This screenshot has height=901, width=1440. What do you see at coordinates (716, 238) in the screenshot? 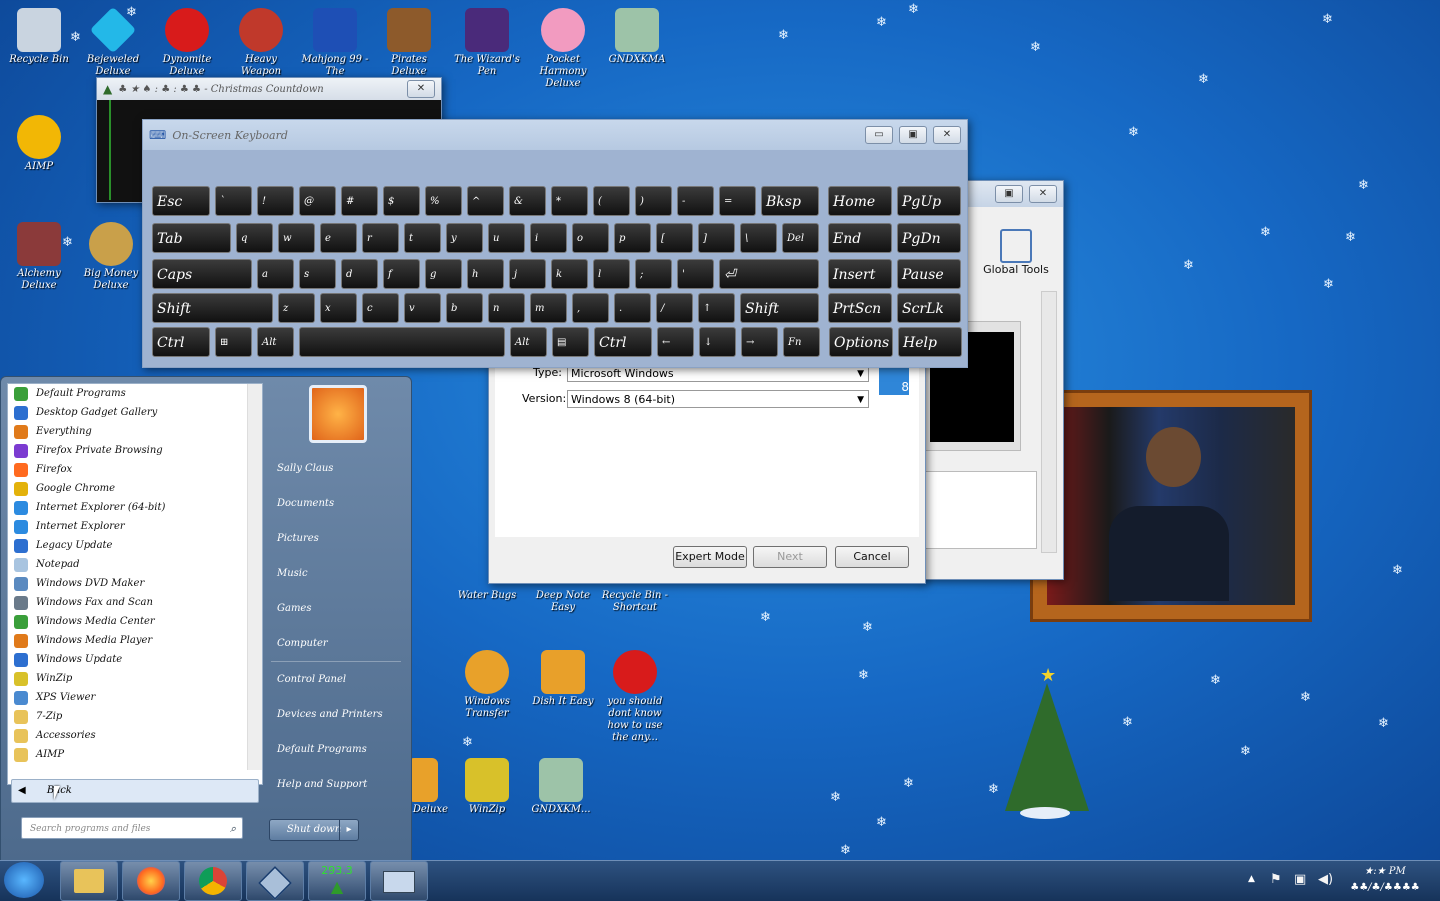
I see `osk-key: ]` at bounding box center [716, 238].